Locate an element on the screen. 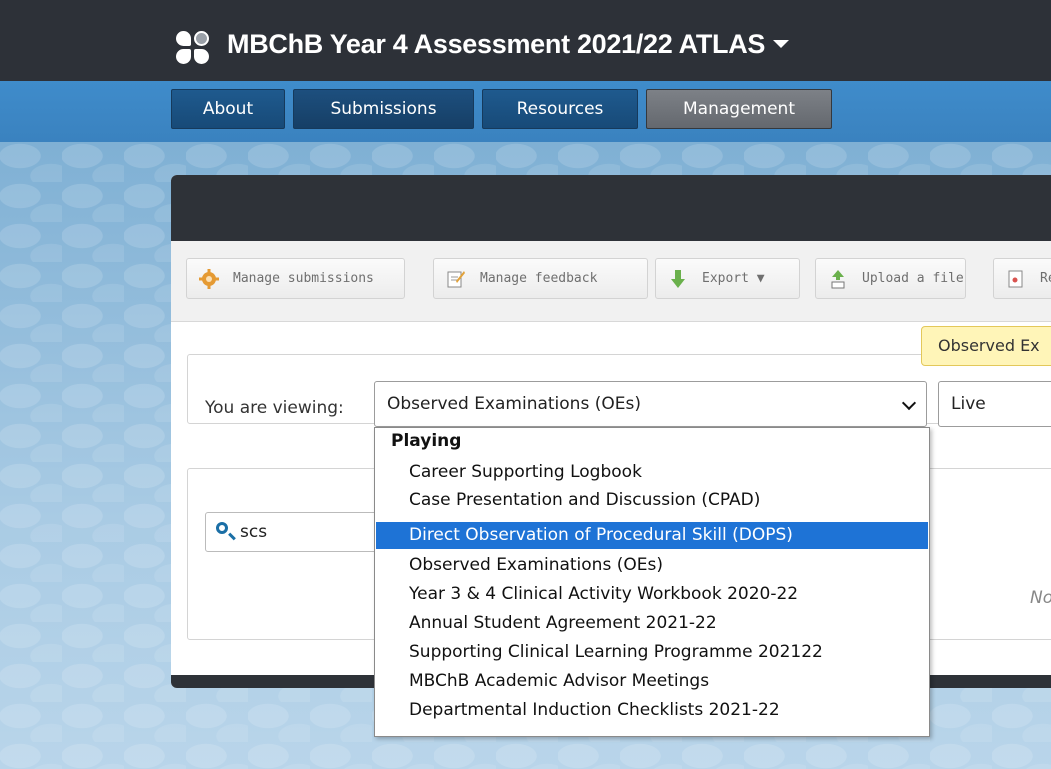 The width and height of the screenshot is (1051, 769). upload-file-label: Upload a file is located at coordinates (913, 278).